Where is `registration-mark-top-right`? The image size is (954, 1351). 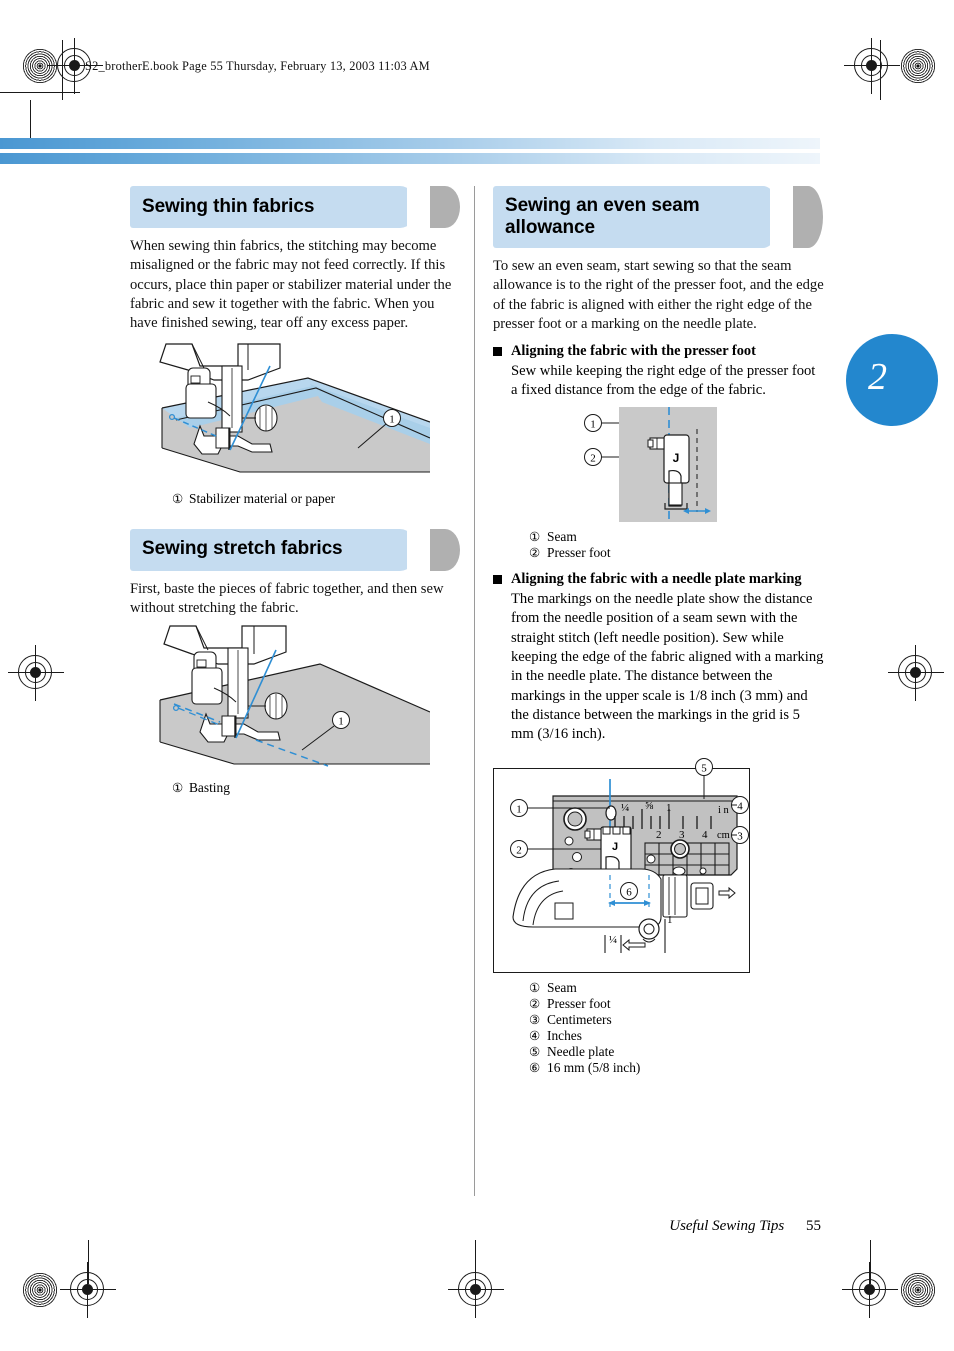 registration-mark-top-right is located at coordinates (872, 66).